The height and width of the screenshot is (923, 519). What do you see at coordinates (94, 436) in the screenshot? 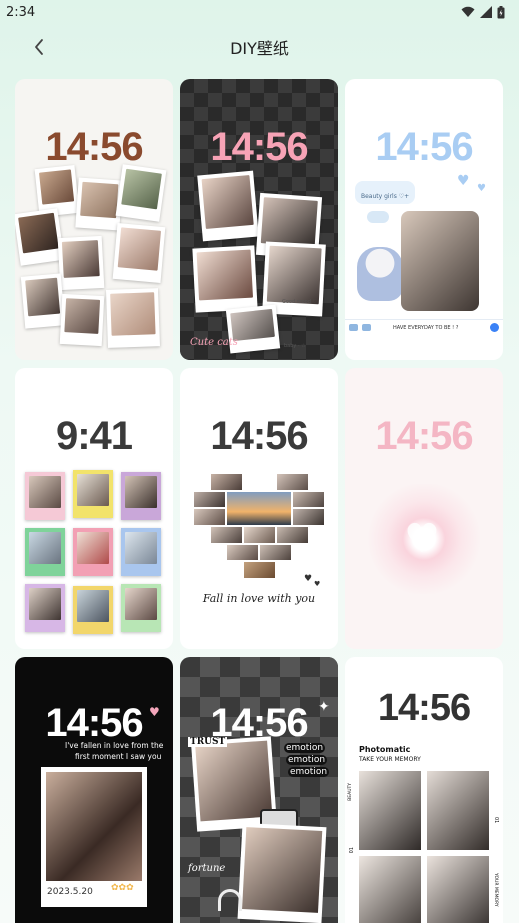
I see `card-clock: 9:41` at bounding box center [94, 436].